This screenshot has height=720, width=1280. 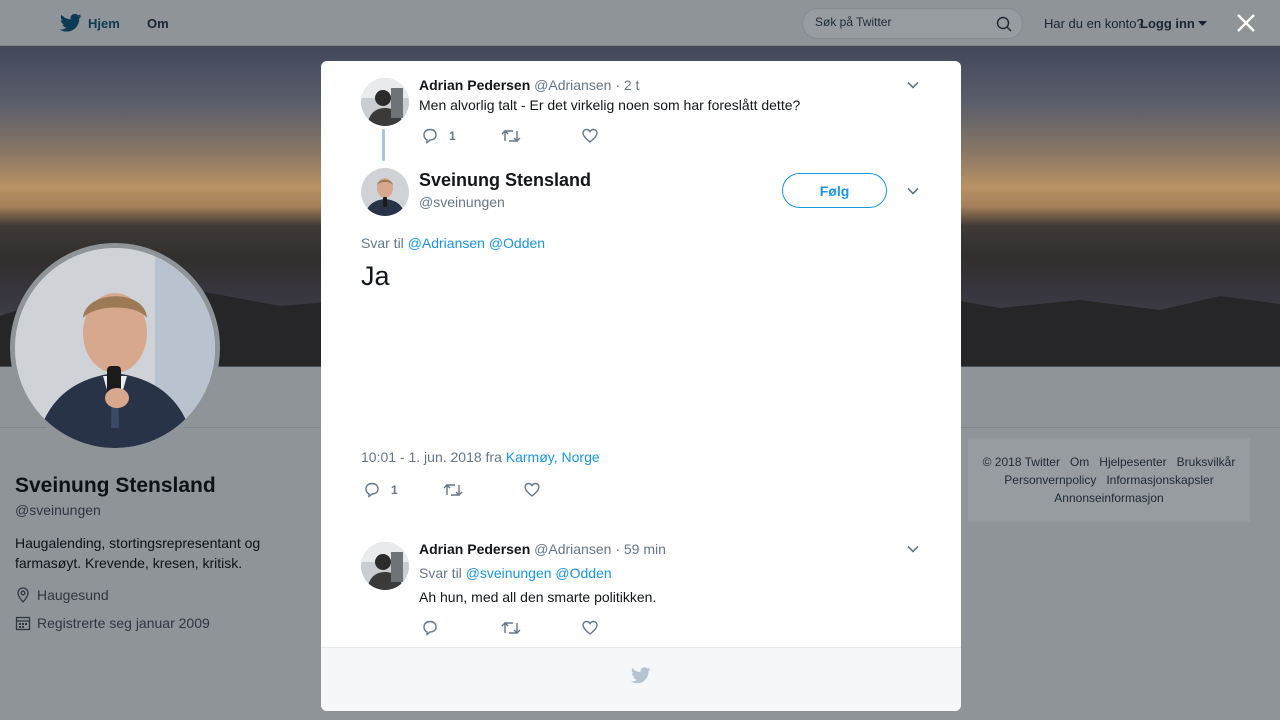 I want to click on top-nav-bar: Hjem Om Har du en konto? Logg inn, so click(x=640, y=23).